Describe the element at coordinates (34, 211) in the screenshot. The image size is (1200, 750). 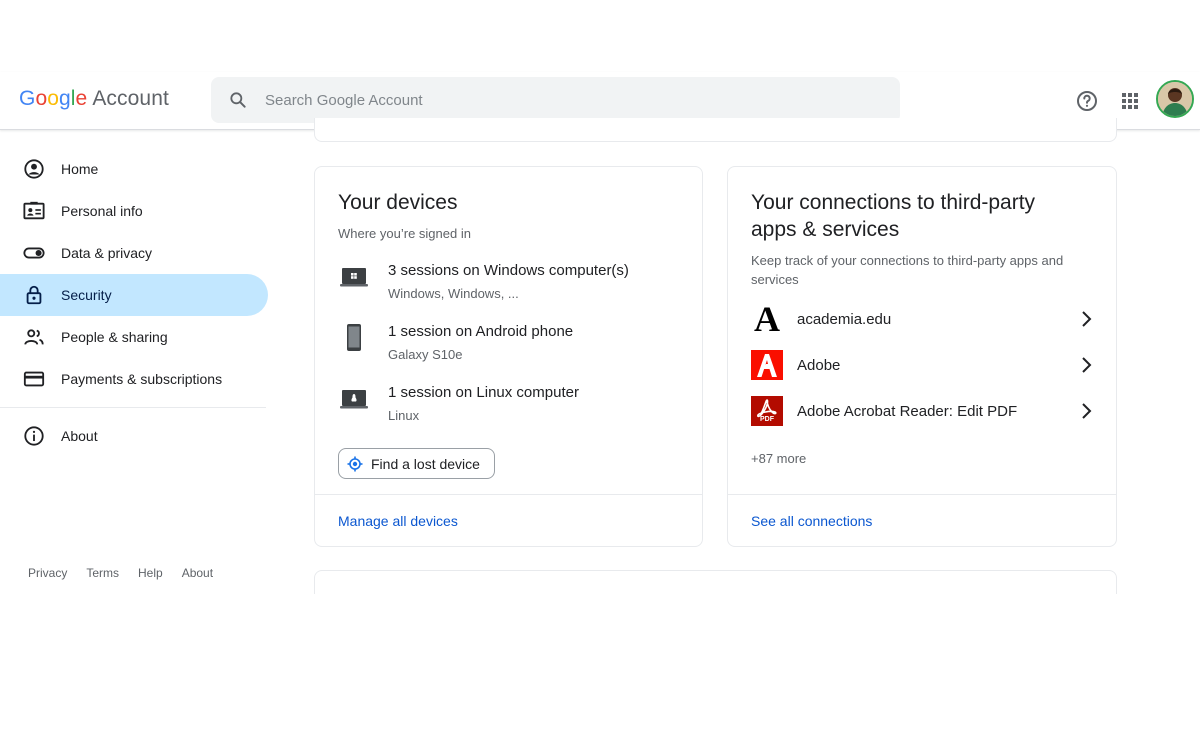
I see `id-card-icon` at that location.